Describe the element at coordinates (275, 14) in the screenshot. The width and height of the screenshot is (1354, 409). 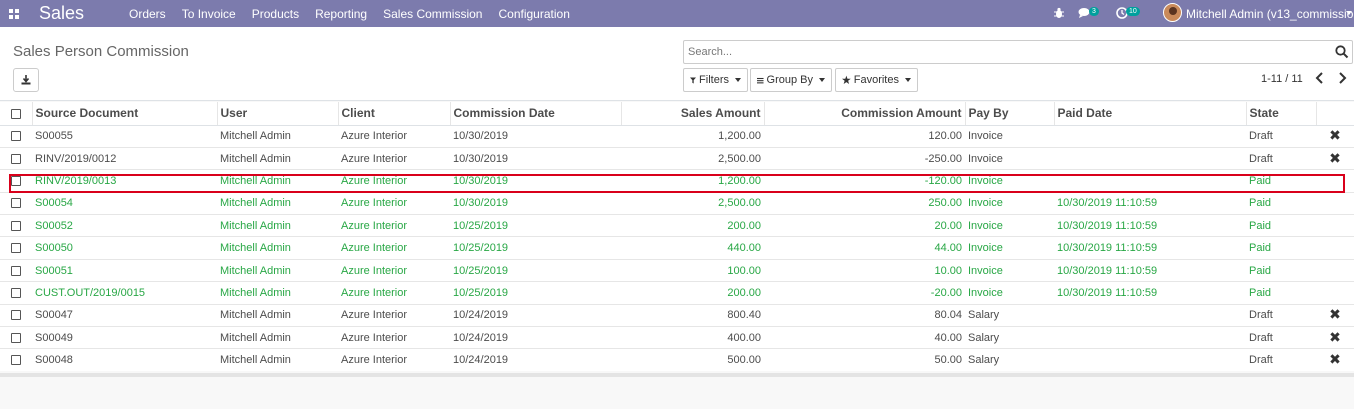
I see `menu-item-products: Products` at that location.